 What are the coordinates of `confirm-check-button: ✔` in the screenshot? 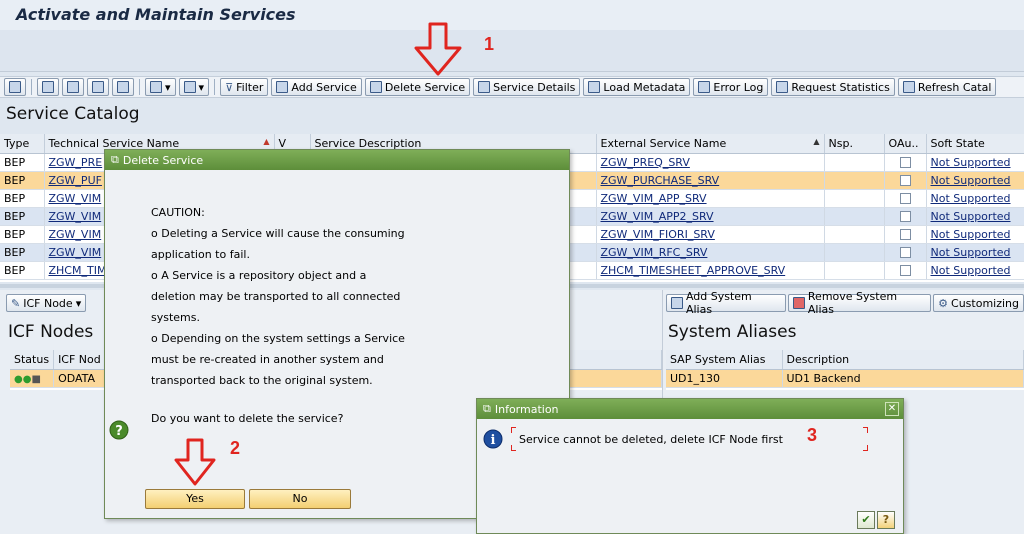 It's located at (866, 520).